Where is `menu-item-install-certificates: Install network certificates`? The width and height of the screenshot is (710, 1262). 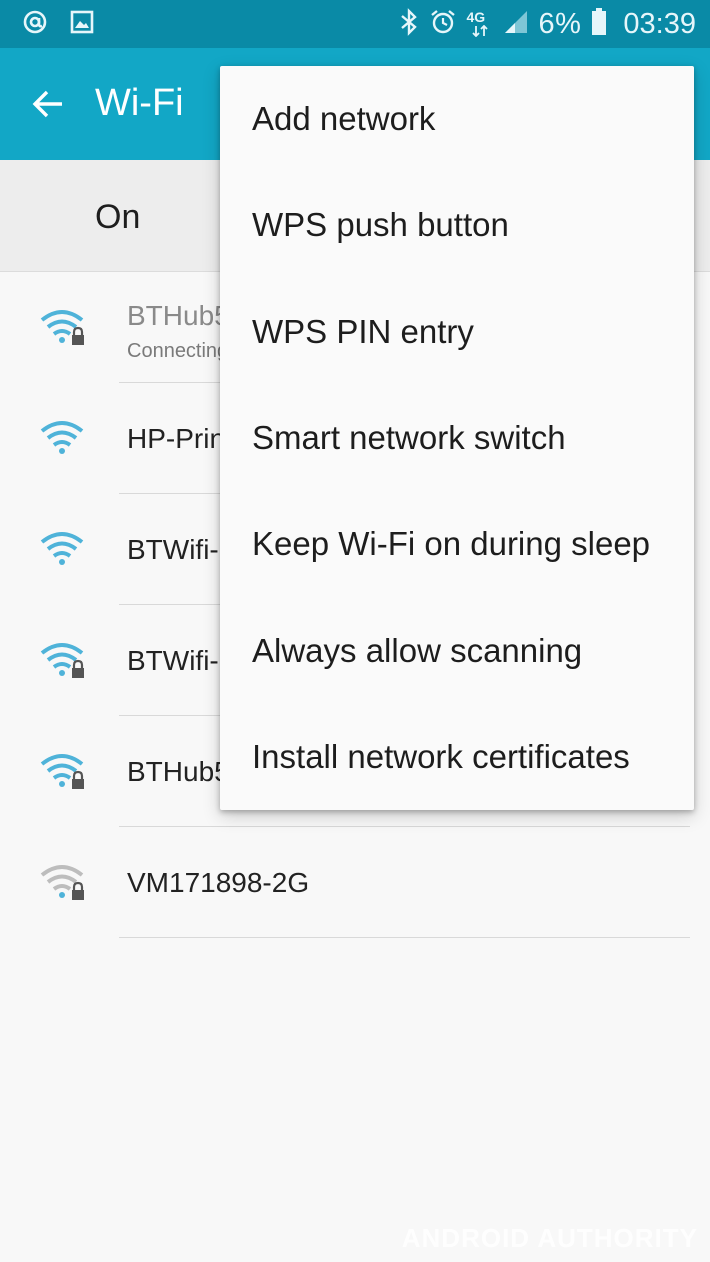
menu-item-install-certificates: Install network certificates is located at coordinates (457, 757).